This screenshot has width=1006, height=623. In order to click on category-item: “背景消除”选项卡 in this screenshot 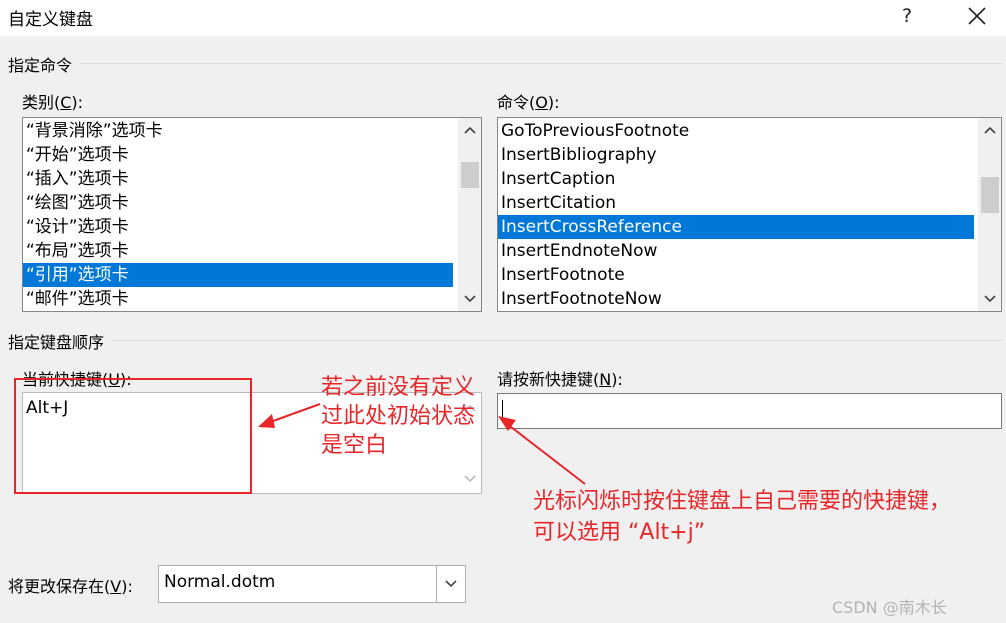, I will do `click(238, 131)`.